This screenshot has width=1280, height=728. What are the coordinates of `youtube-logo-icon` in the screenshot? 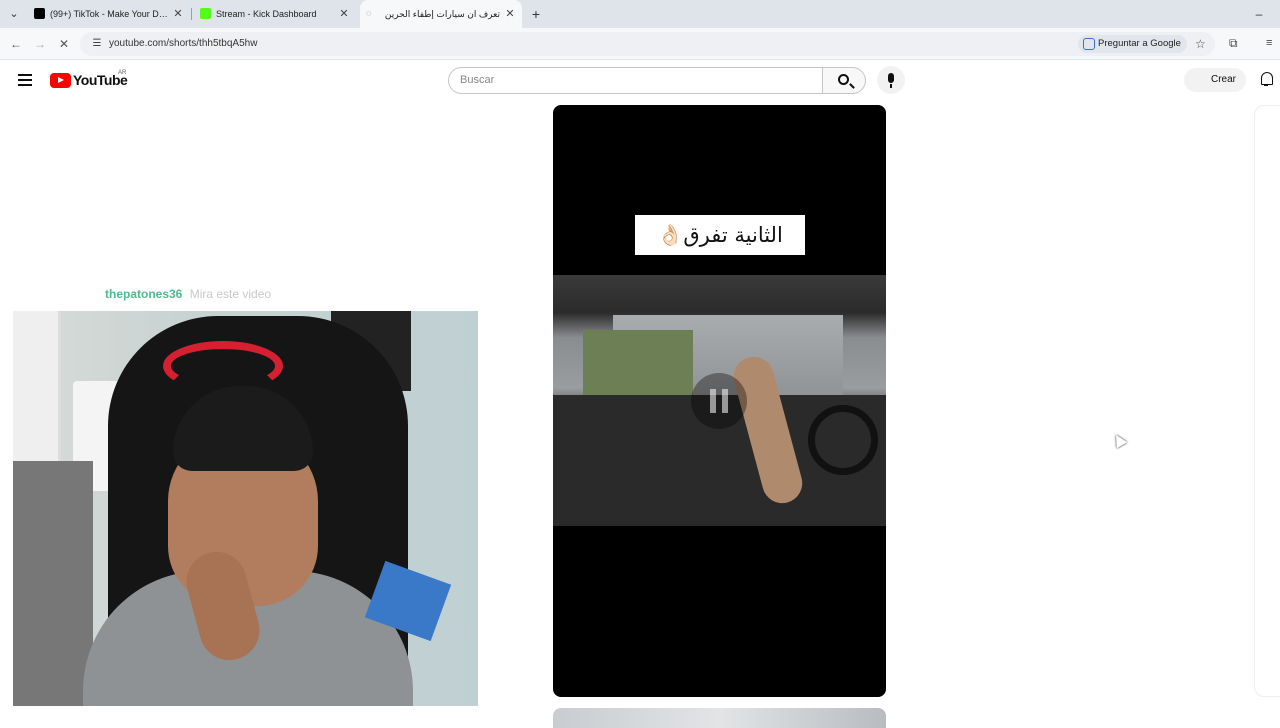 It's located at (60, 80).